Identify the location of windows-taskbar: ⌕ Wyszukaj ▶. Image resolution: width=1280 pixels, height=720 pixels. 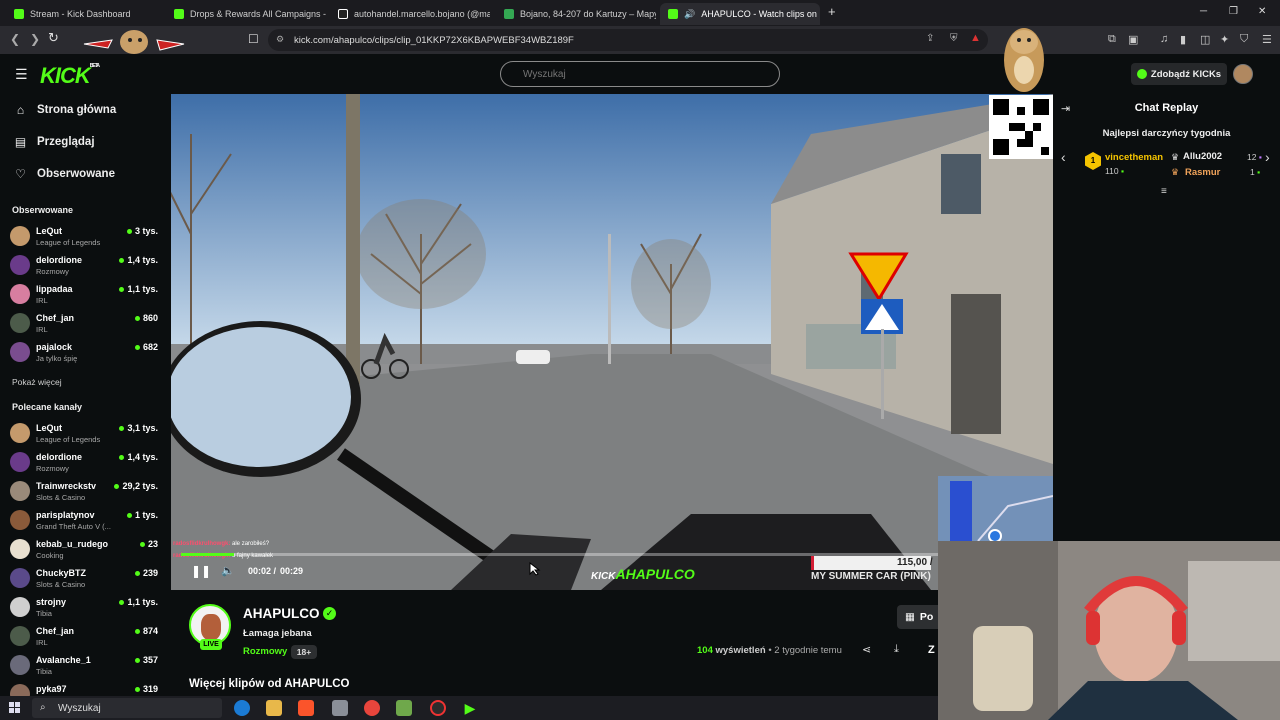
(469, 708).